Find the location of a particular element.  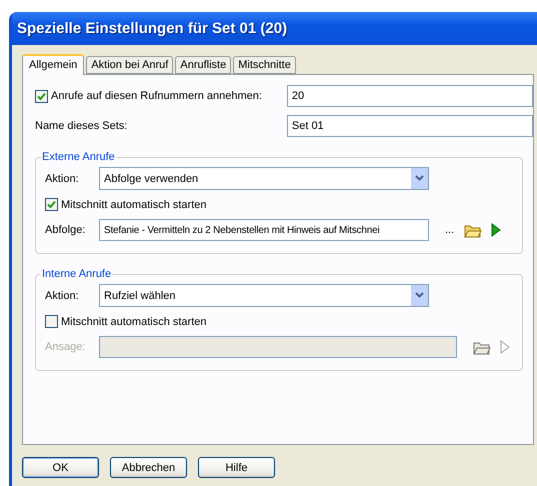

input-field: 20 is located at coordinates (409, 96).